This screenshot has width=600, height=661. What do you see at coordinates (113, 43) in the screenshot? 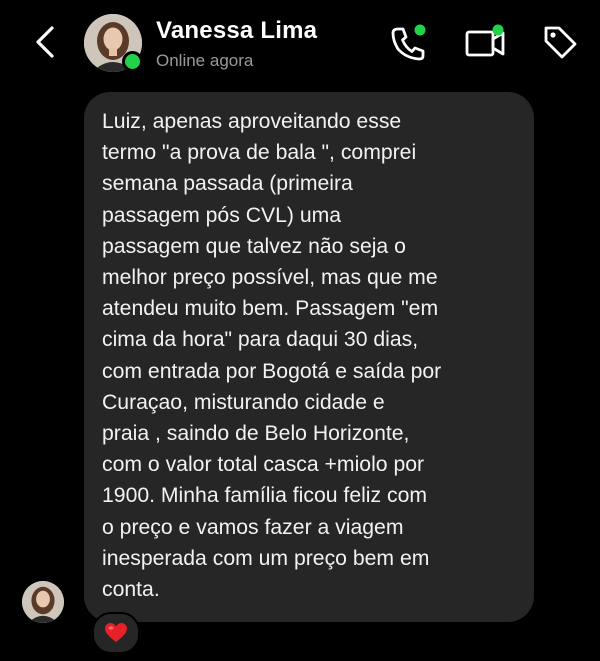
I see `contact-avatar` at bounding box center [113, 43].